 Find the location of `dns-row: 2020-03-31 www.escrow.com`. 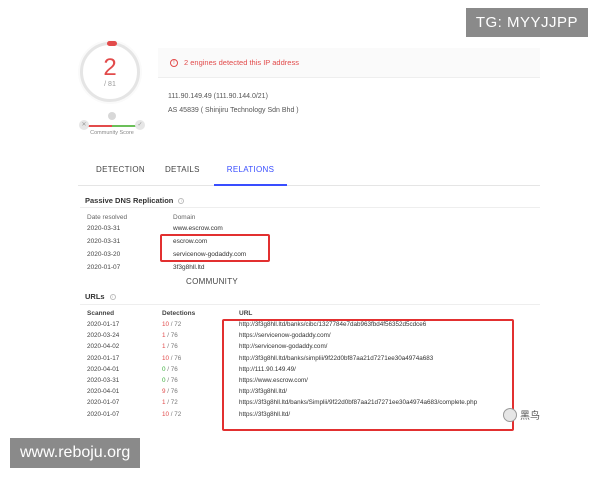

dns-row: 2020-03-31 www.escrow.com is located at coordinates (307, 231).